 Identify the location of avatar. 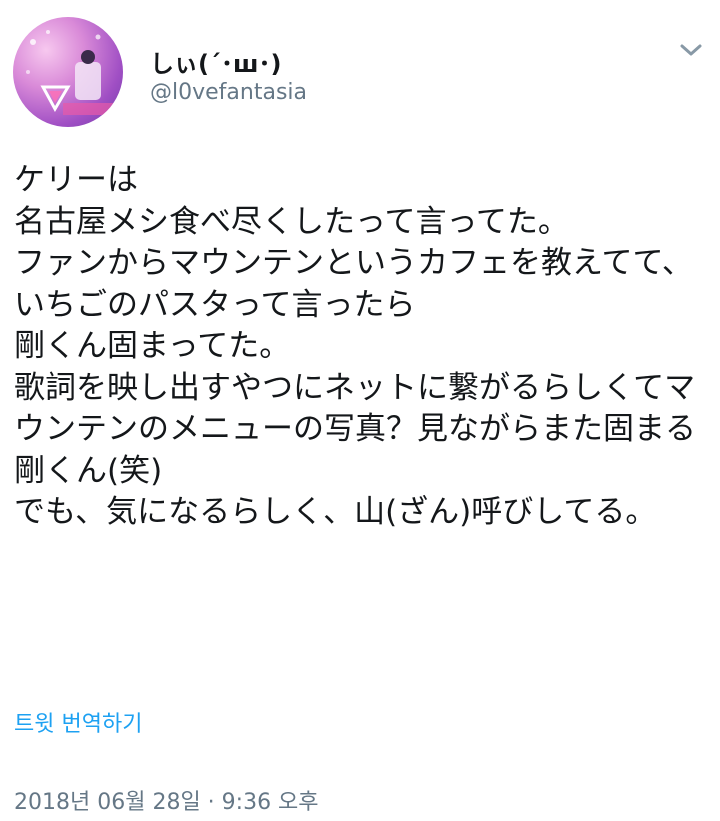
(68, 72).